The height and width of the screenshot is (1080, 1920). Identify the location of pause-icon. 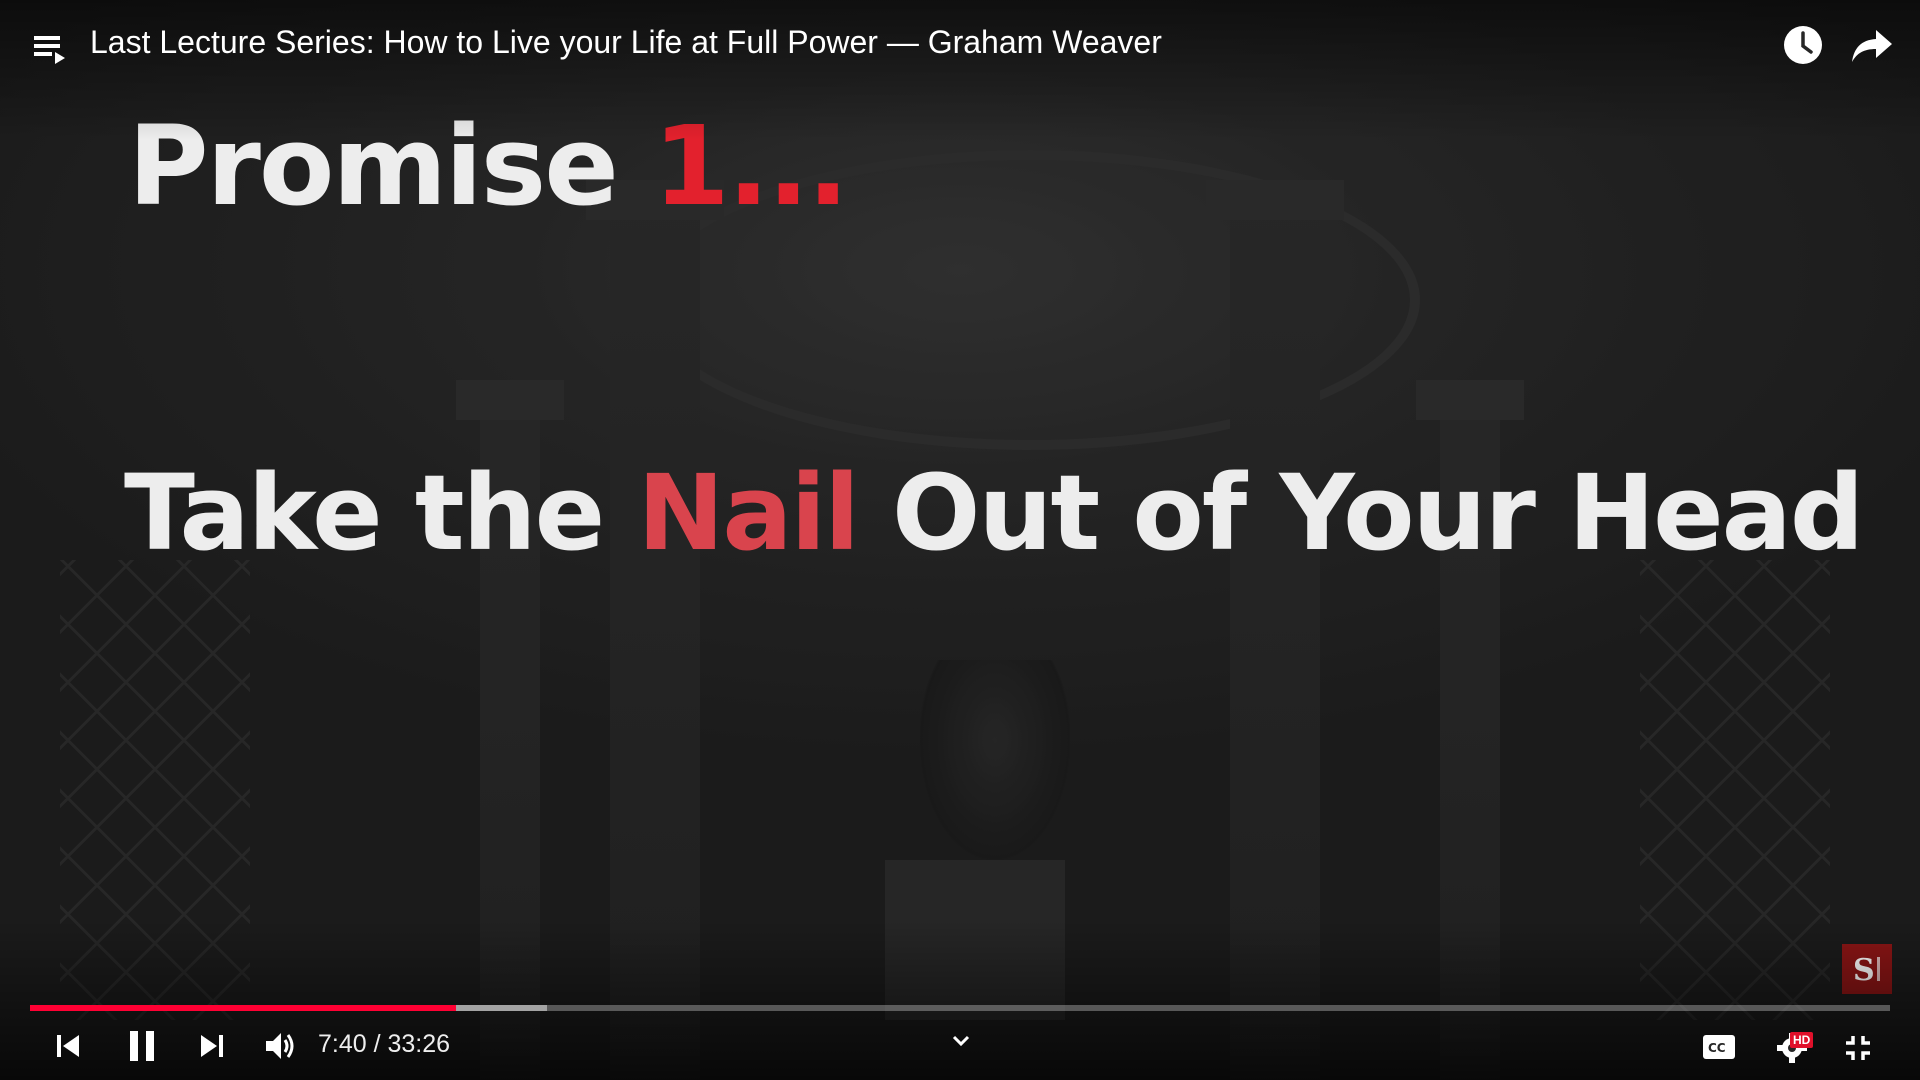
(142, 1046).